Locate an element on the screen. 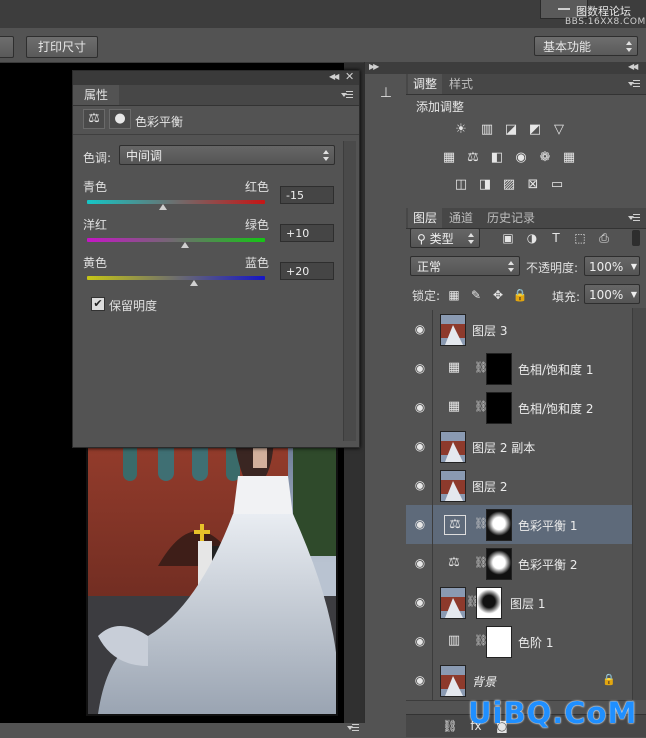 The width and height of the screenshot is (646, 738). invert-icon: ◫ is located at coordinates (461, 185).